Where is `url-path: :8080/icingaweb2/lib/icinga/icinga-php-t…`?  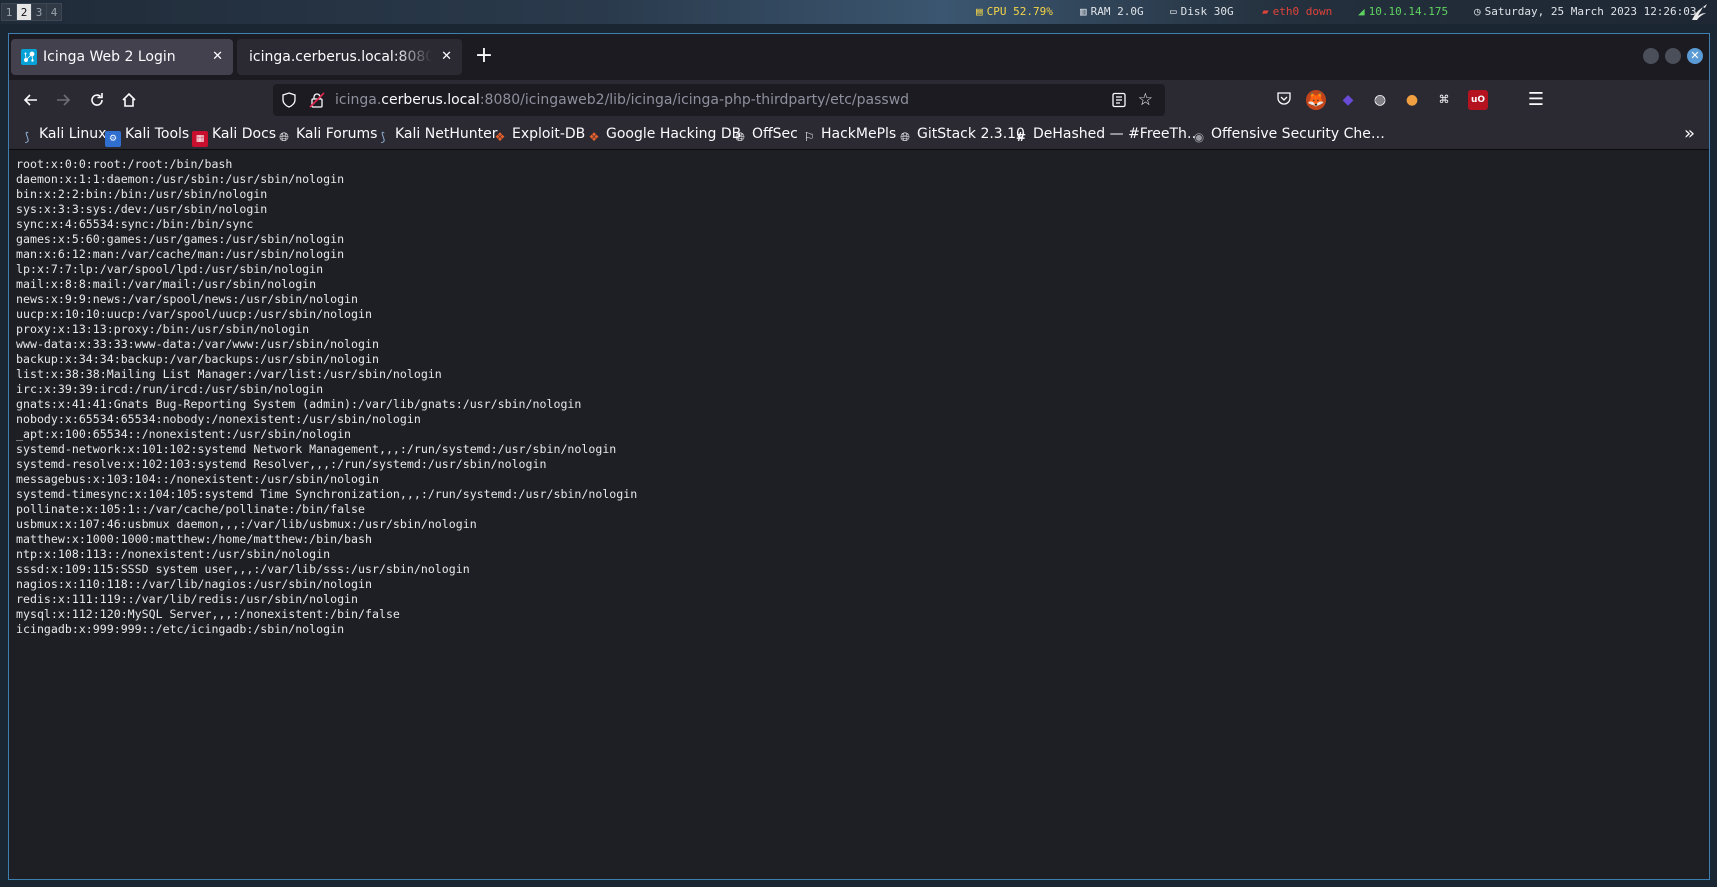
url-path: :8080/icingaweb2/lib/icinga/icinga-php-t… is located at coordinates (694, 100).